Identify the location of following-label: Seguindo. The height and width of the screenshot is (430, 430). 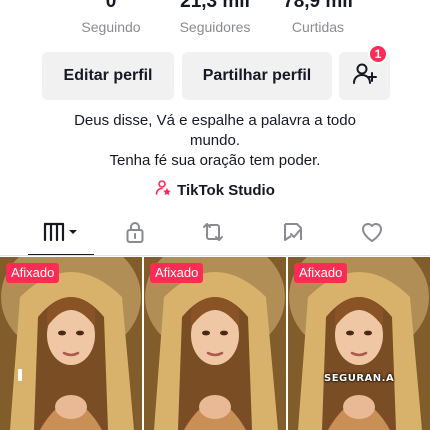
(111, 27).